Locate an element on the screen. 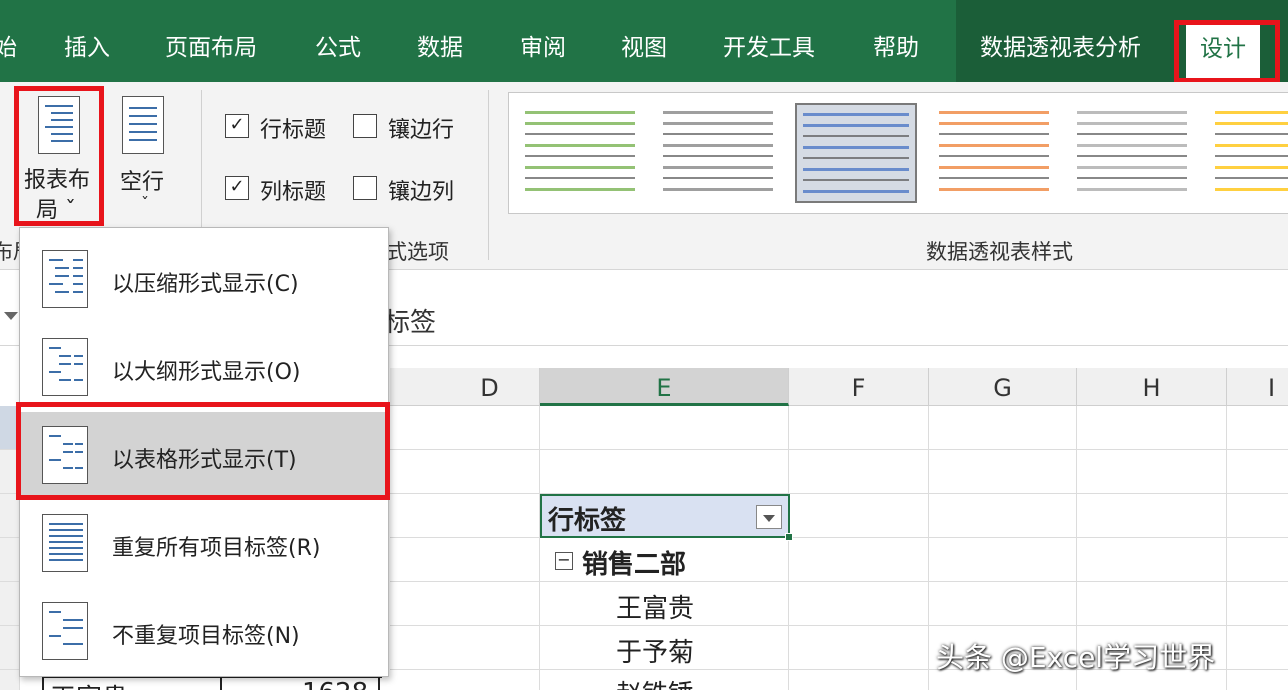 This screenshot has height=690, width=1288. tab-review: 审阅 is located at coordinates (543, 41).